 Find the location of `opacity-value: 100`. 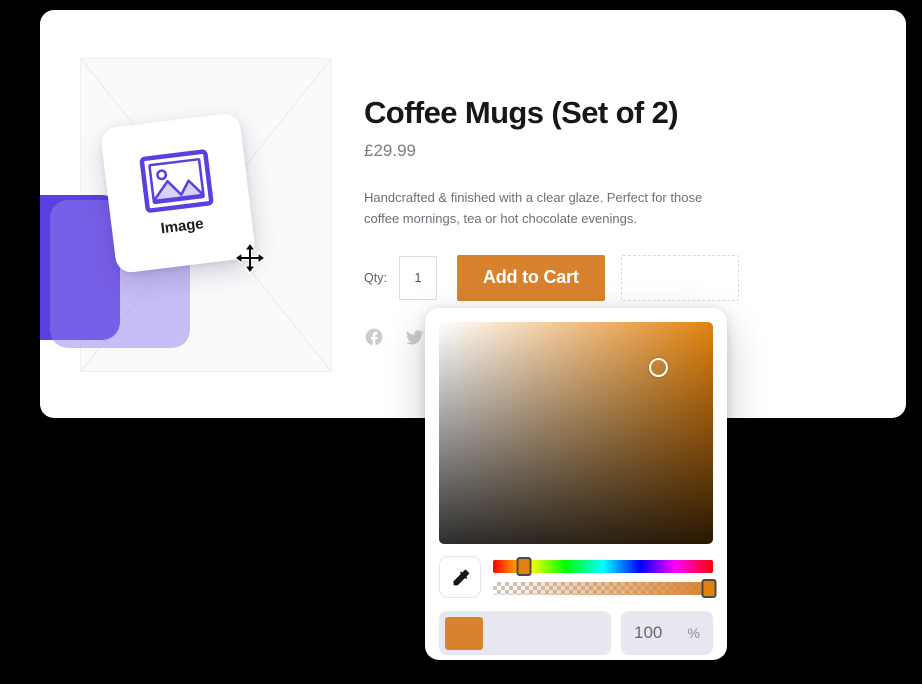

opacity-value: 100 is located at coordinates (648, 633).